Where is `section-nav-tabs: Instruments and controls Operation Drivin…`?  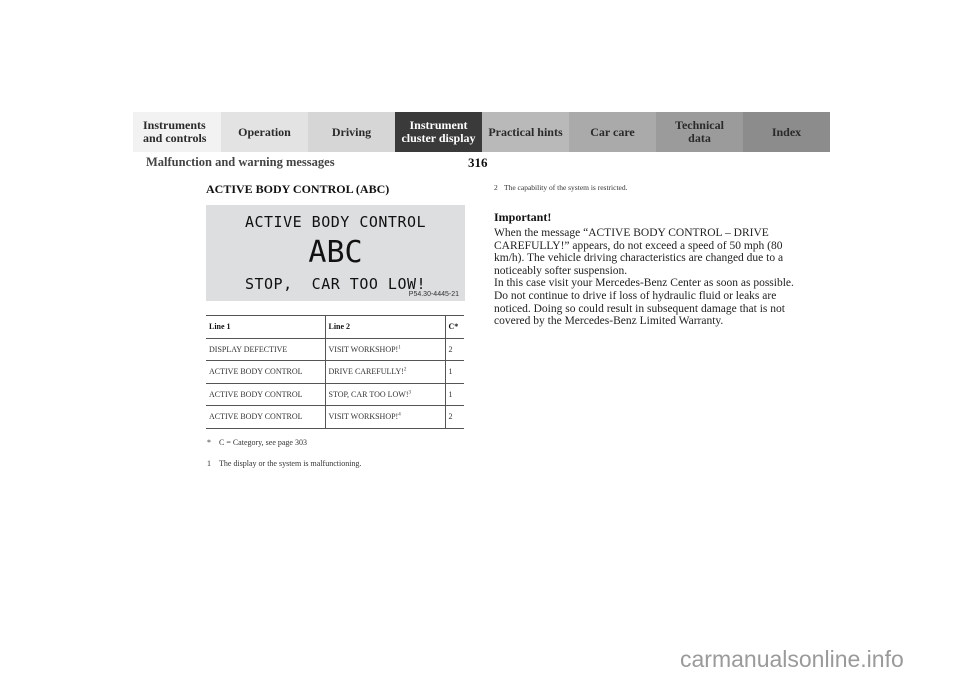
section-nav-tabs: Instruments and controls Operation Drivin… is located at coordinates (481, 132).